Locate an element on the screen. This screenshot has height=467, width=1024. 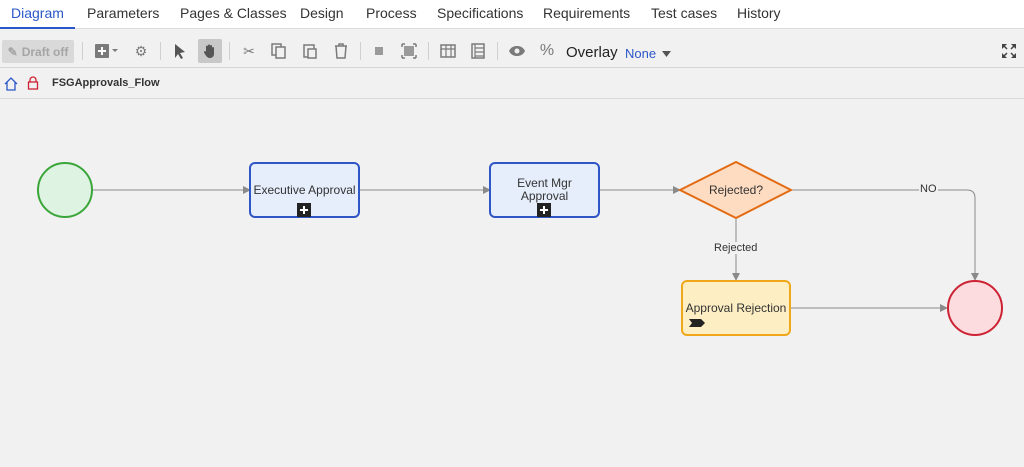
paste-button is located at coordinates (310, 51).